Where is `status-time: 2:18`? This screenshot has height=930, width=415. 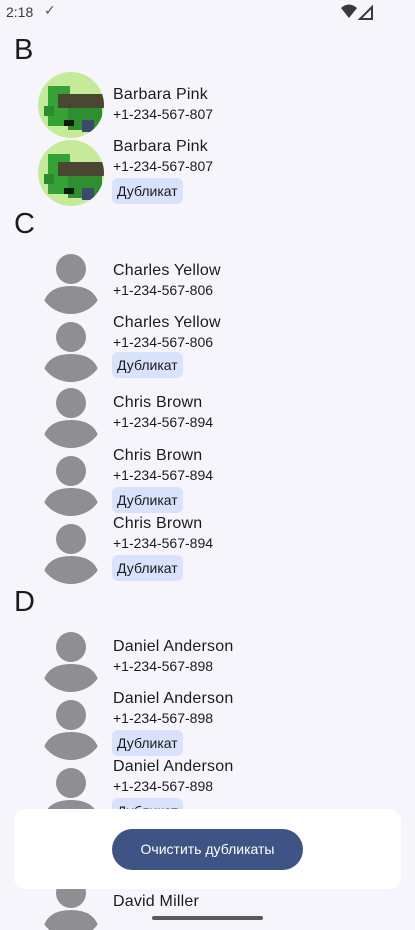 status-time: 2:18 is located at coordinates (20, 12).